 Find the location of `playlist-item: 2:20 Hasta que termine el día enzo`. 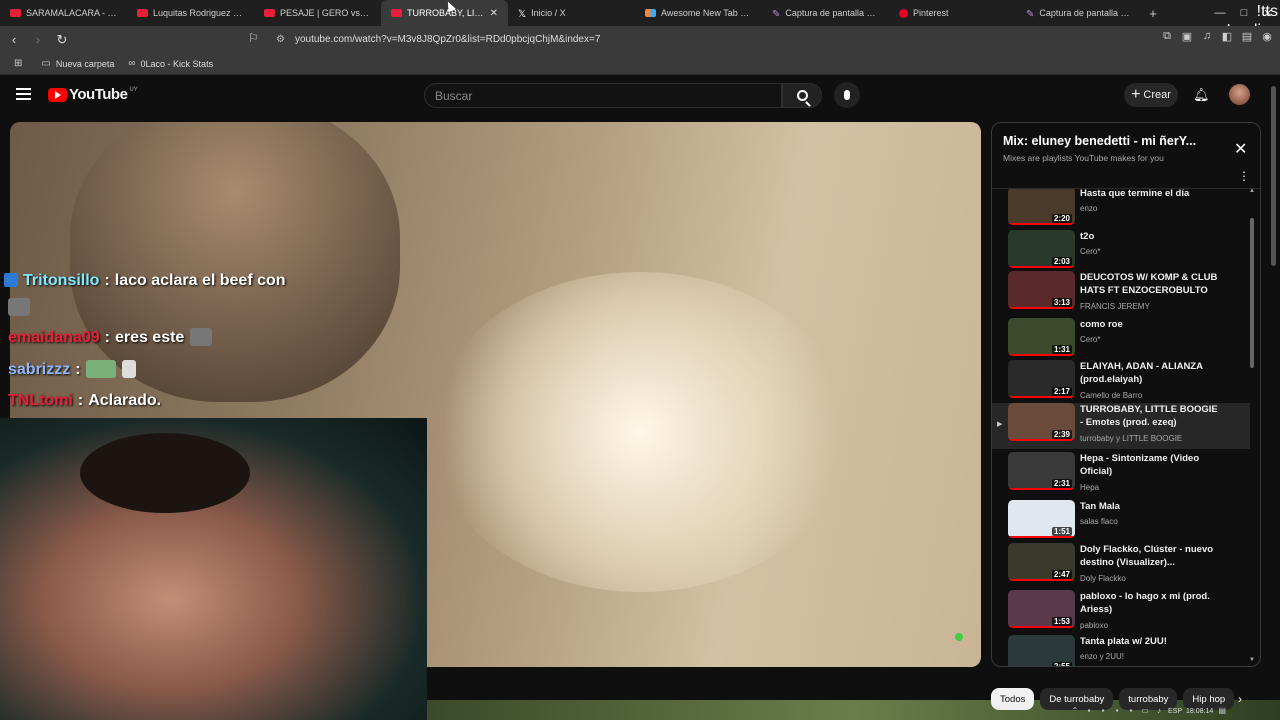

playlist-item: 2:20 Hasta que termine el día enzo is located at coordinates (1121, 210).